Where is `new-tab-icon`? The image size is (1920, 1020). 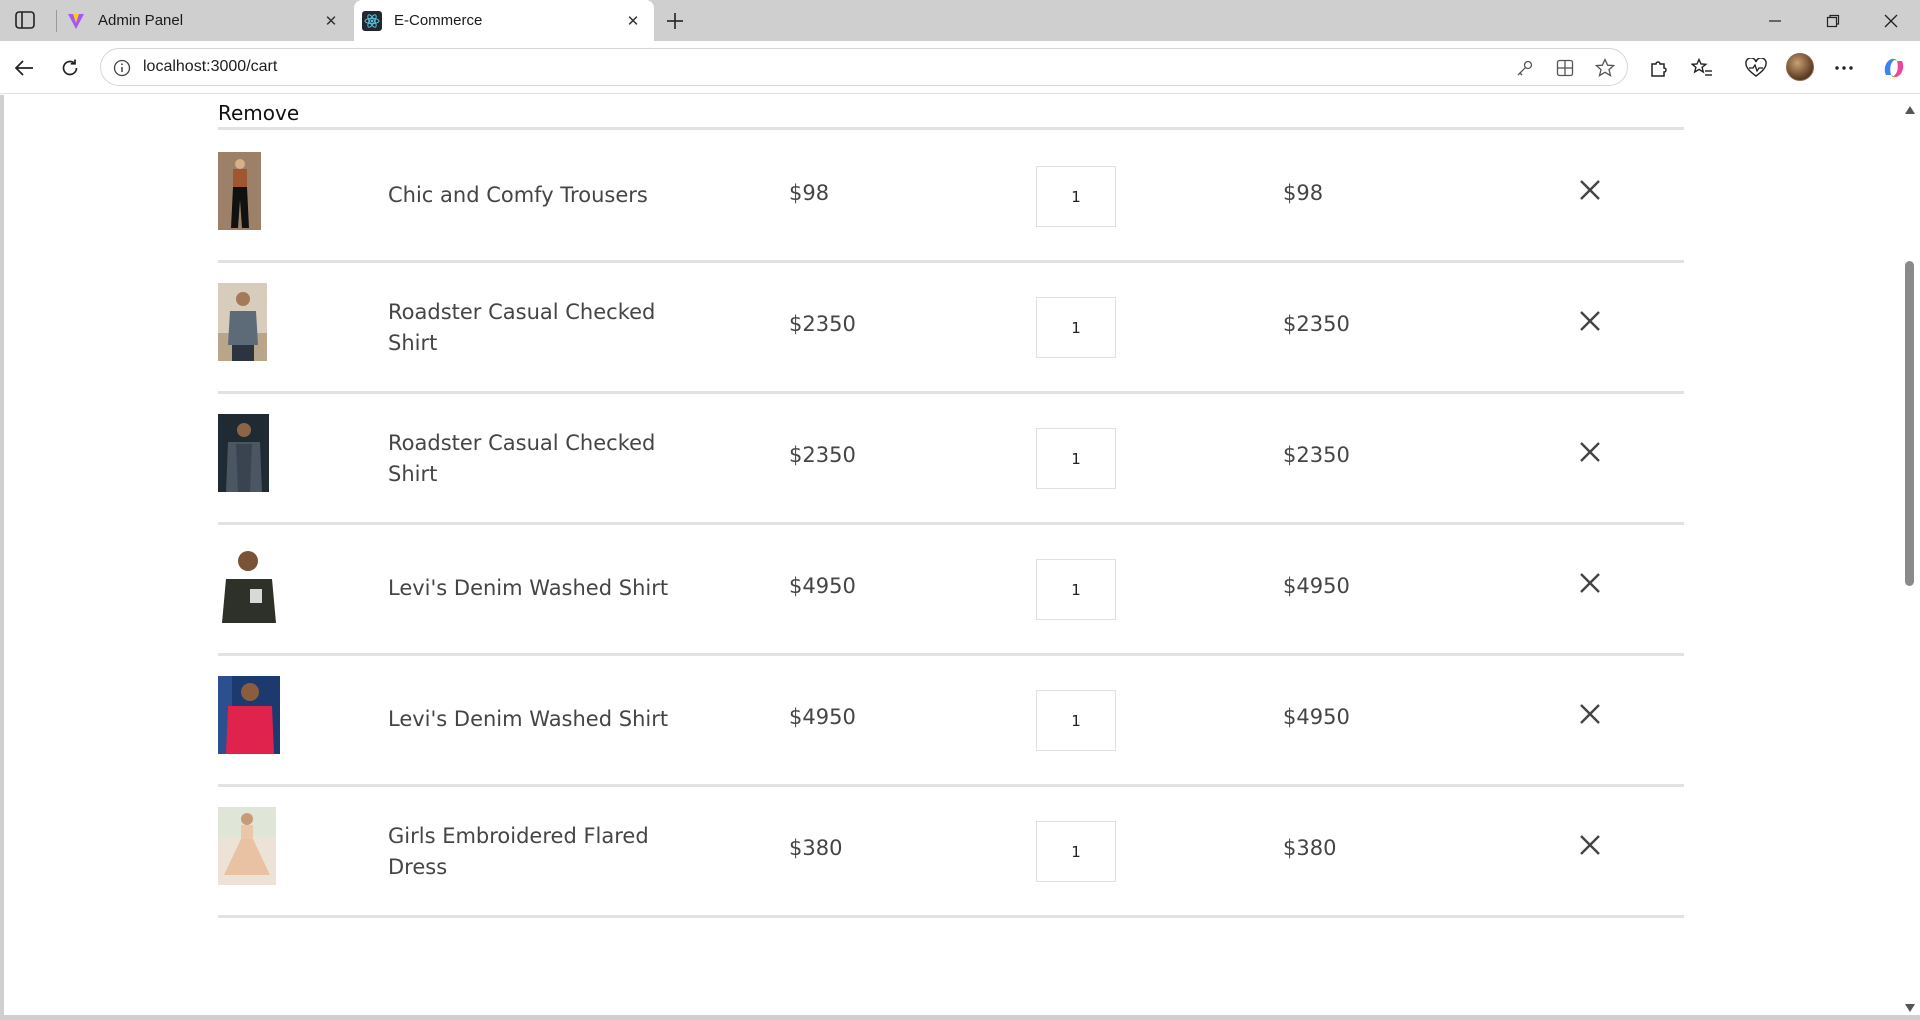
new-tab-icon is located at coordinates (675, 21).